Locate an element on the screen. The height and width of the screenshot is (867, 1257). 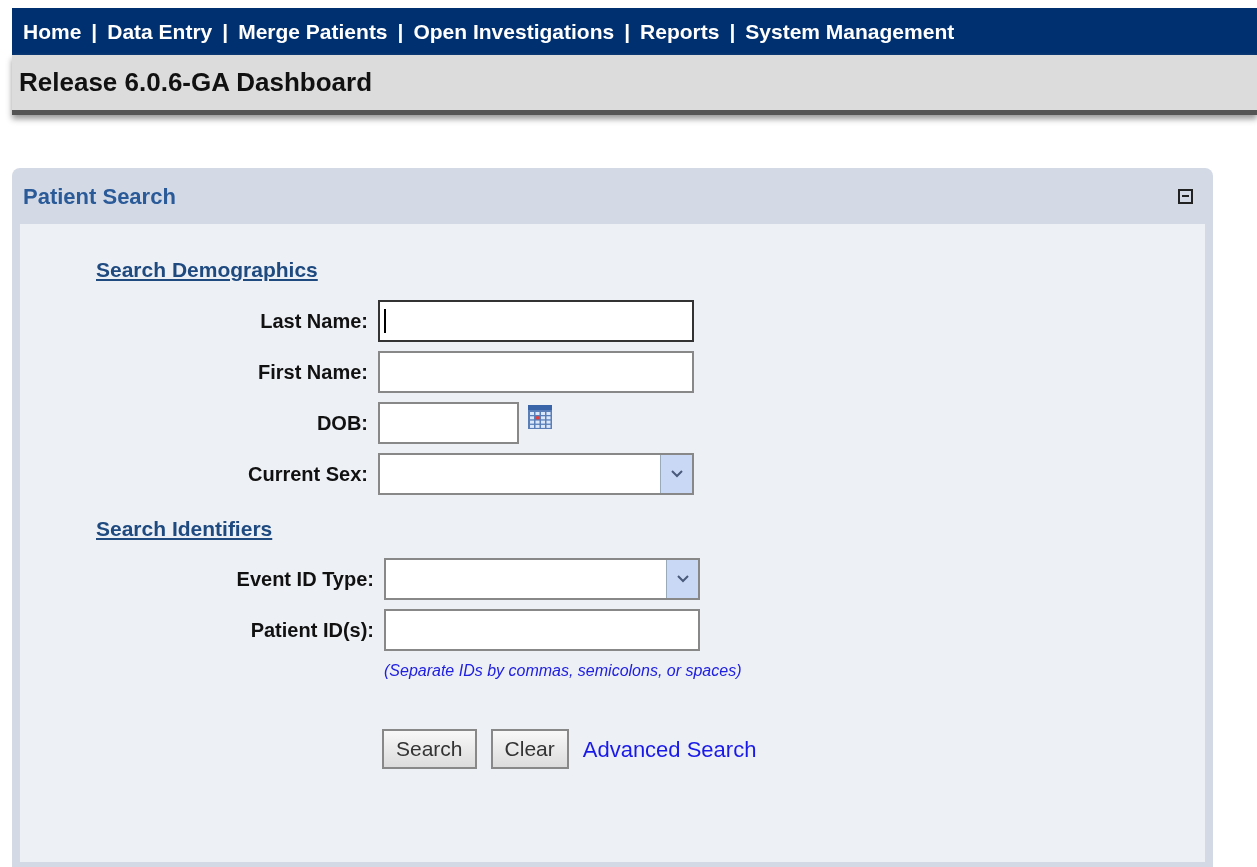
nav-link: Reports is located at coordinates (680, 31).